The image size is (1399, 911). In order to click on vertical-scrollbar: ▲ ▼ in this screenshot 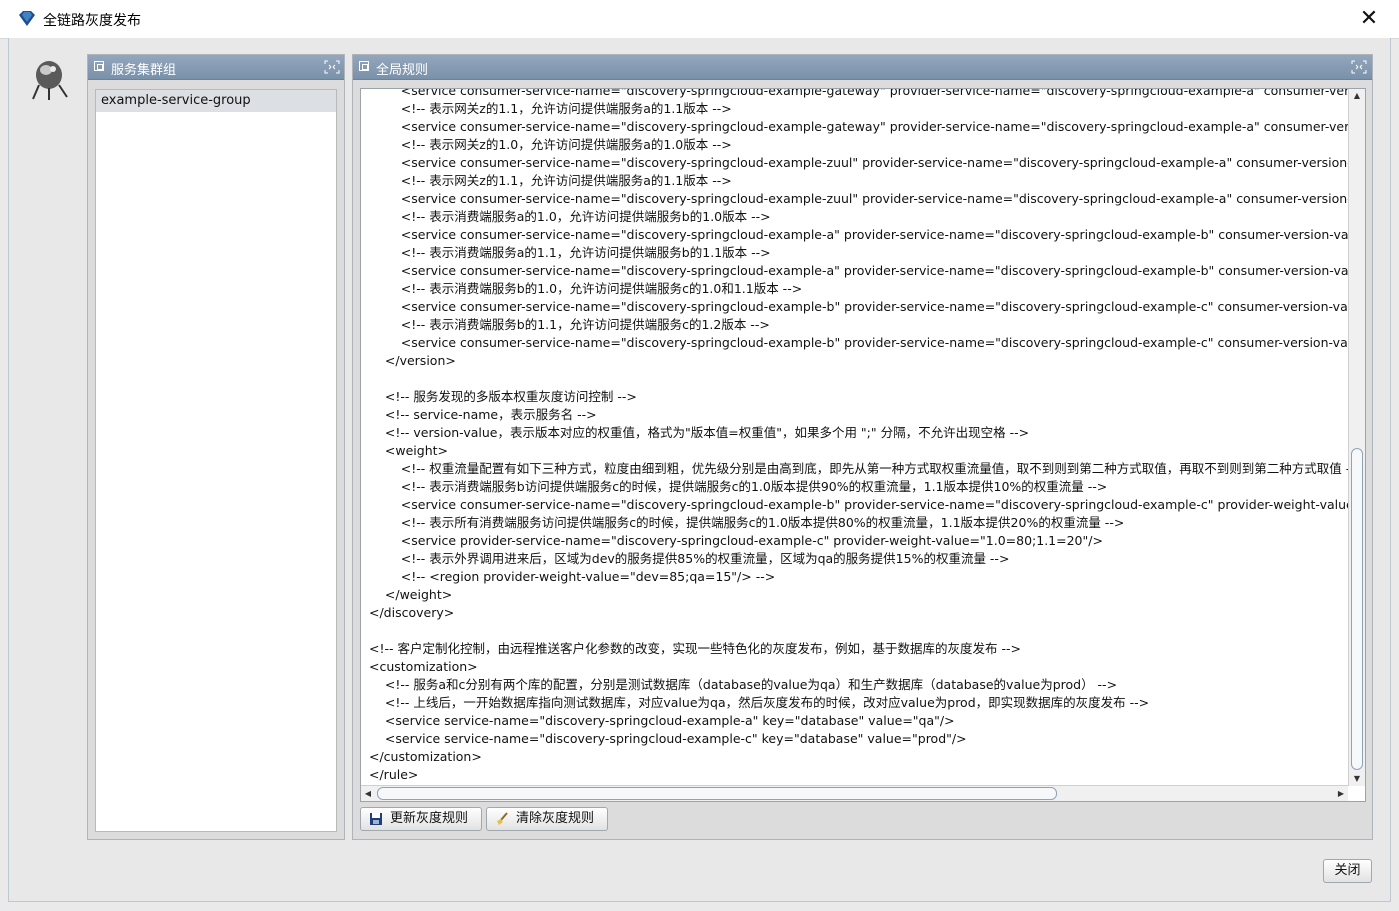, I will do `click(1356, 437)`.